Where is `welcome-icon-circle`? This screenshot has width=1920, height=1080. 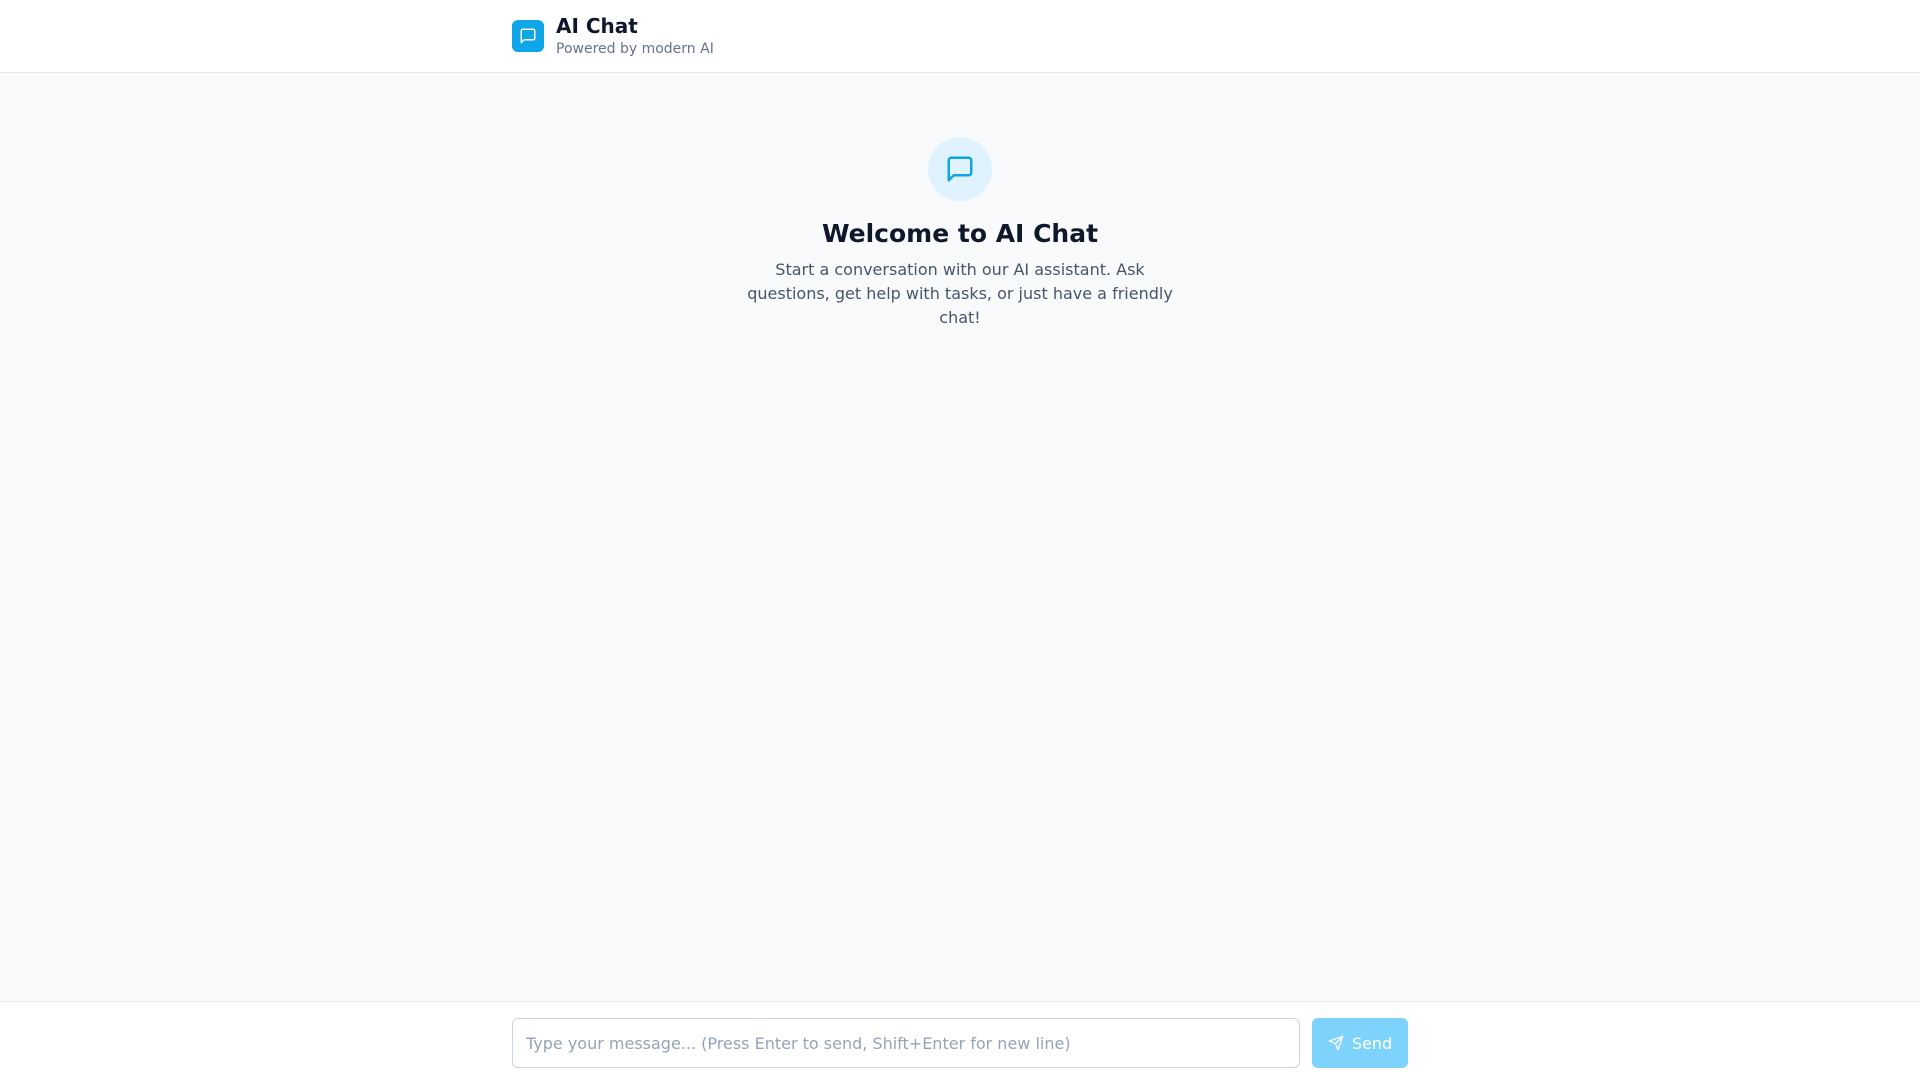
welcome-icon-circle is located at coordinates (960, 169).